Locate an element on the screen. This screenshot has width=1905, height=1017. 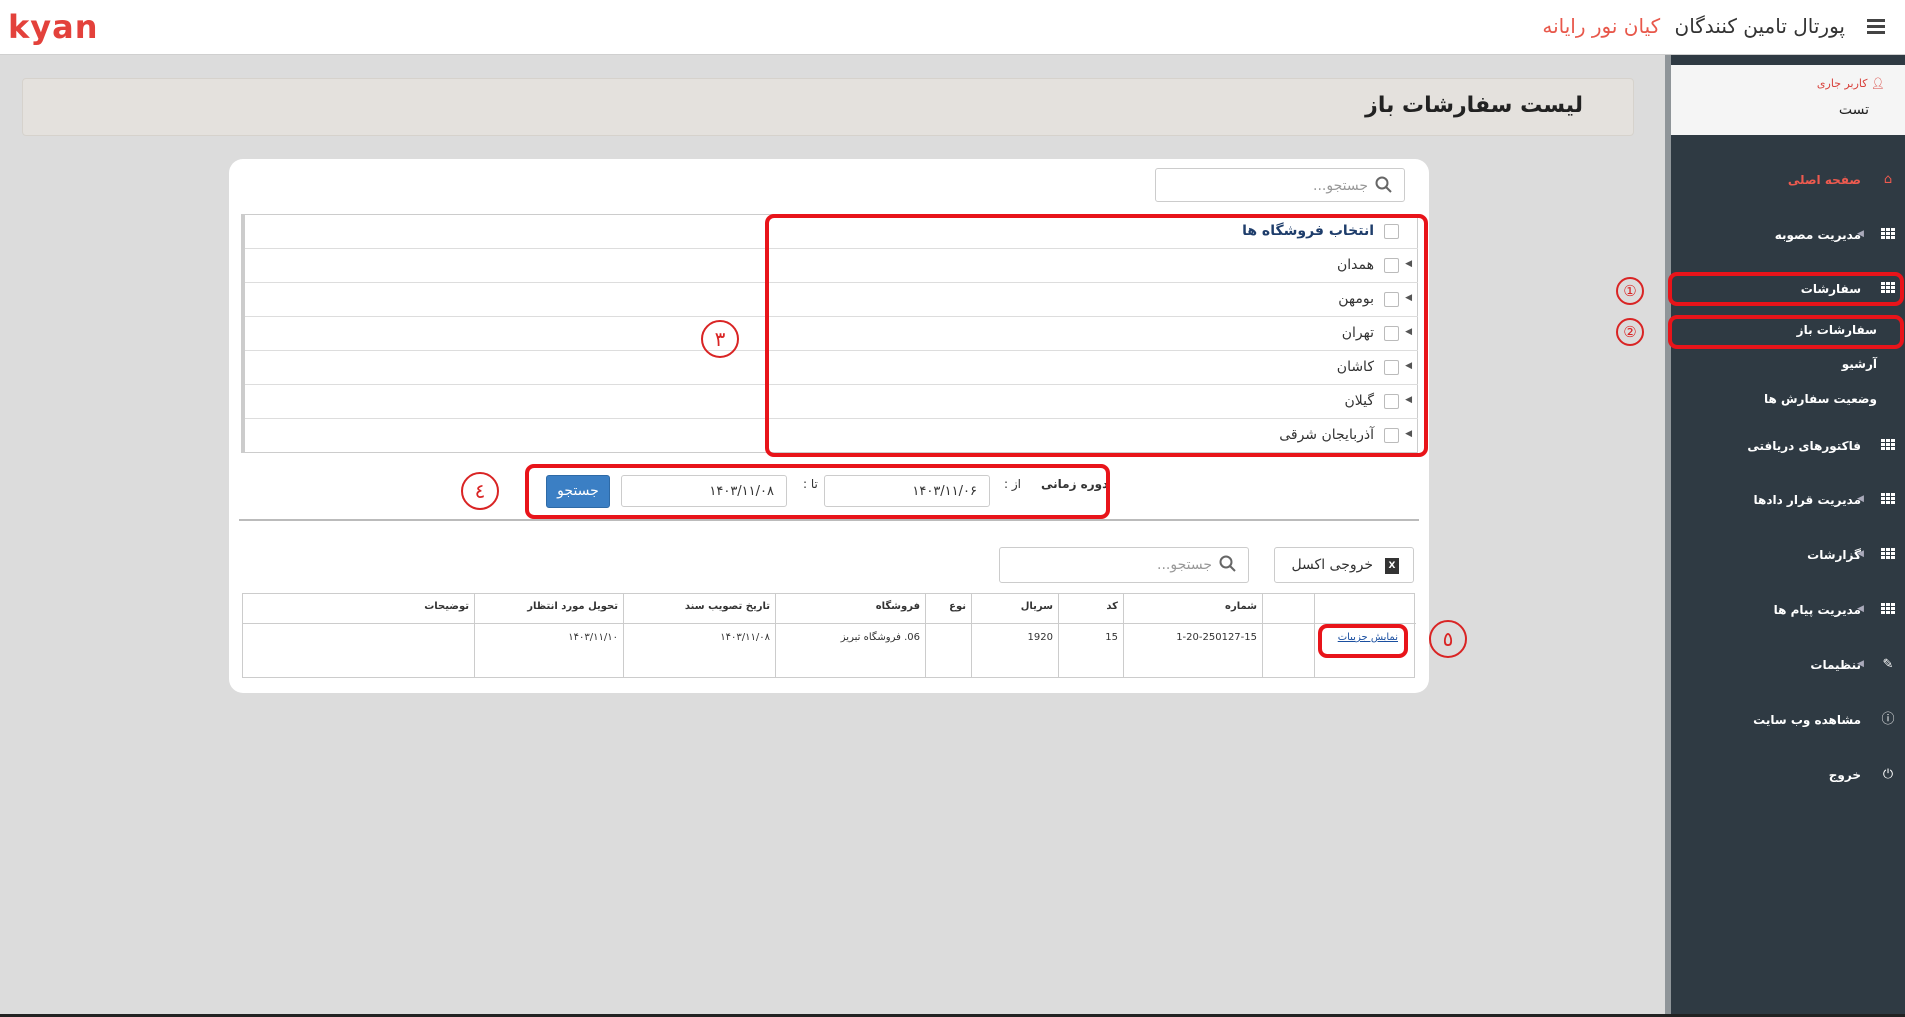
tree-row-store: ◀ بومهن is located at coordinates (831, 300).